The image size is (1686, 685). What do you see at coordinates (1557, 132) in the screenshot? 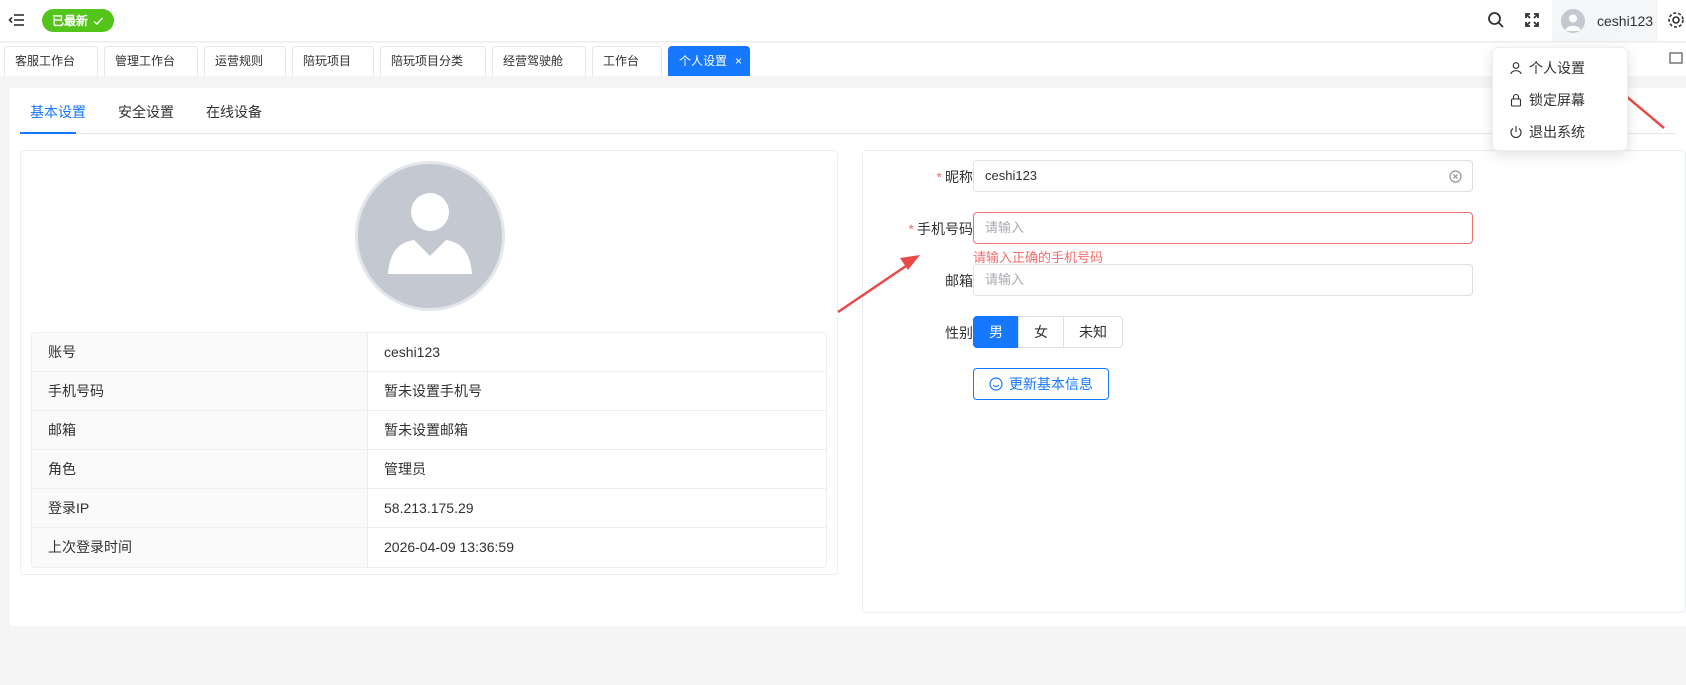
I see `dropdown-item-label: 退出系统` at bounding box center [1557, 132].